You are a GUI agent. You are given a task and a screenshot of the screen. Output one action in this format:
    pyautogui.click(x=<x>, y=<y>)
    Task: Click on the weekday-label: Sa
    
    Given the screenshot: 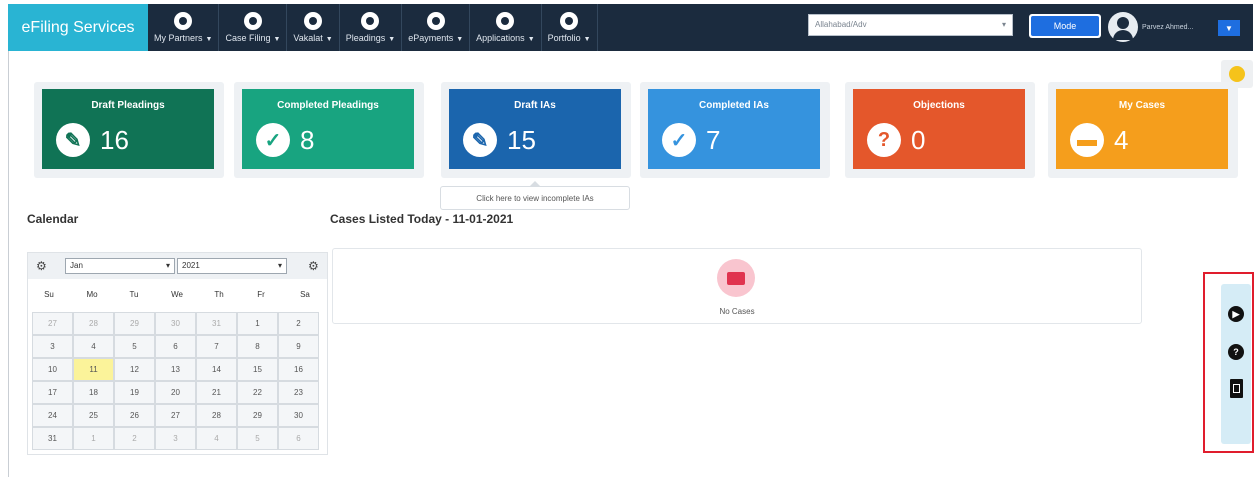 What is the action you would take?
    pyautogui.click(x=305, y=294)
    